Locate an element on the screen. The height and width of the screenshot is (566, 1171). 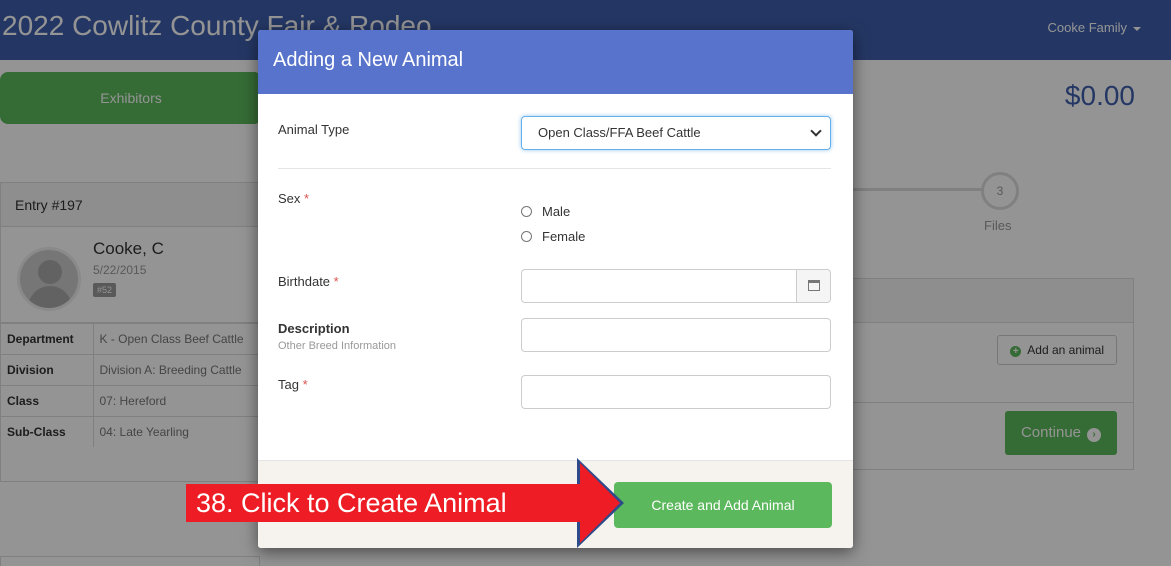
sex-option-male: Male is located at coordinates (545, 211).